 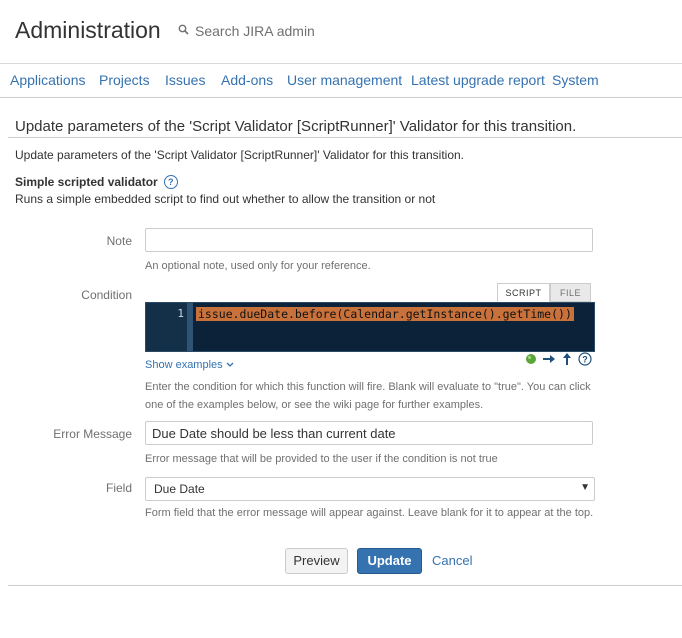 I want to click on nav-issues: Issues, so click(x=185, y=80).